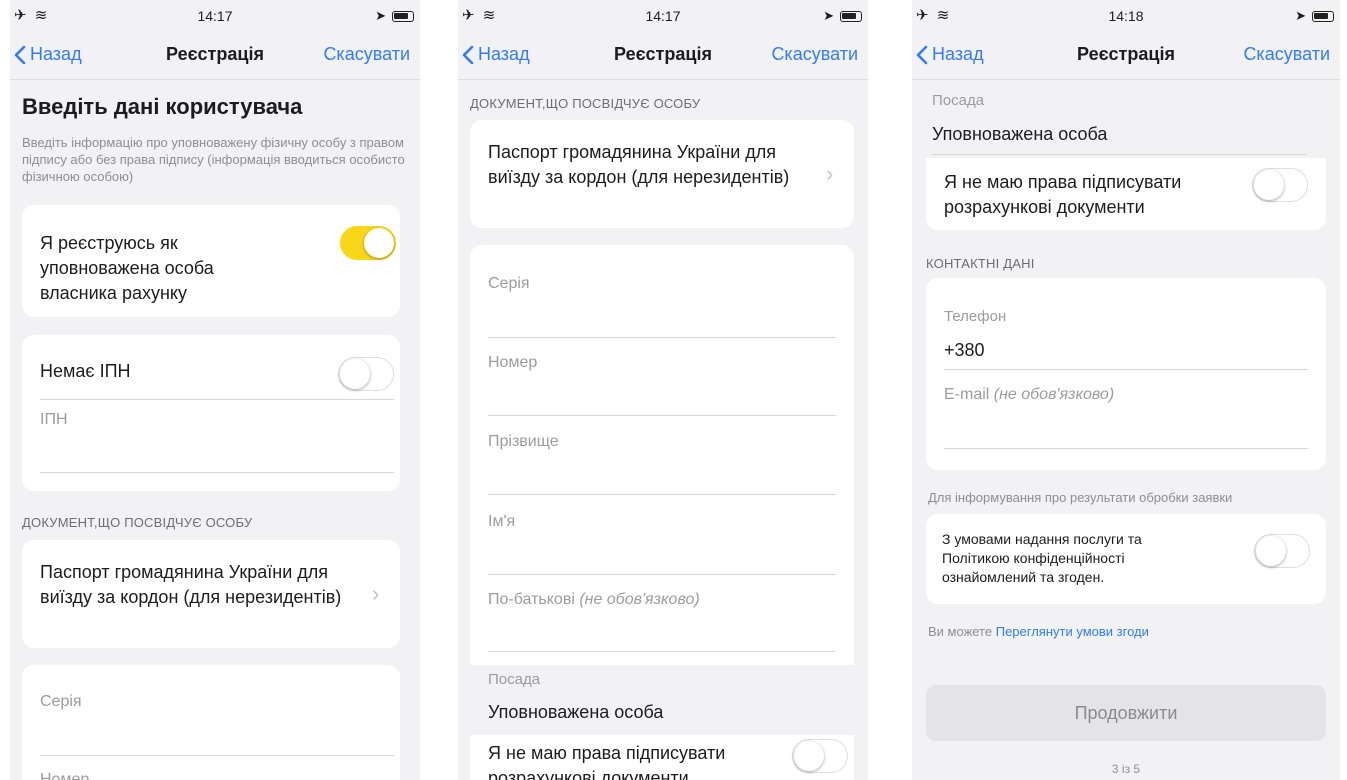 This screenshot has width=1347, height=780. Describe the element at coordinates (523, 442) in the screenshot. I see `surname-input: Прізвище` at that location.